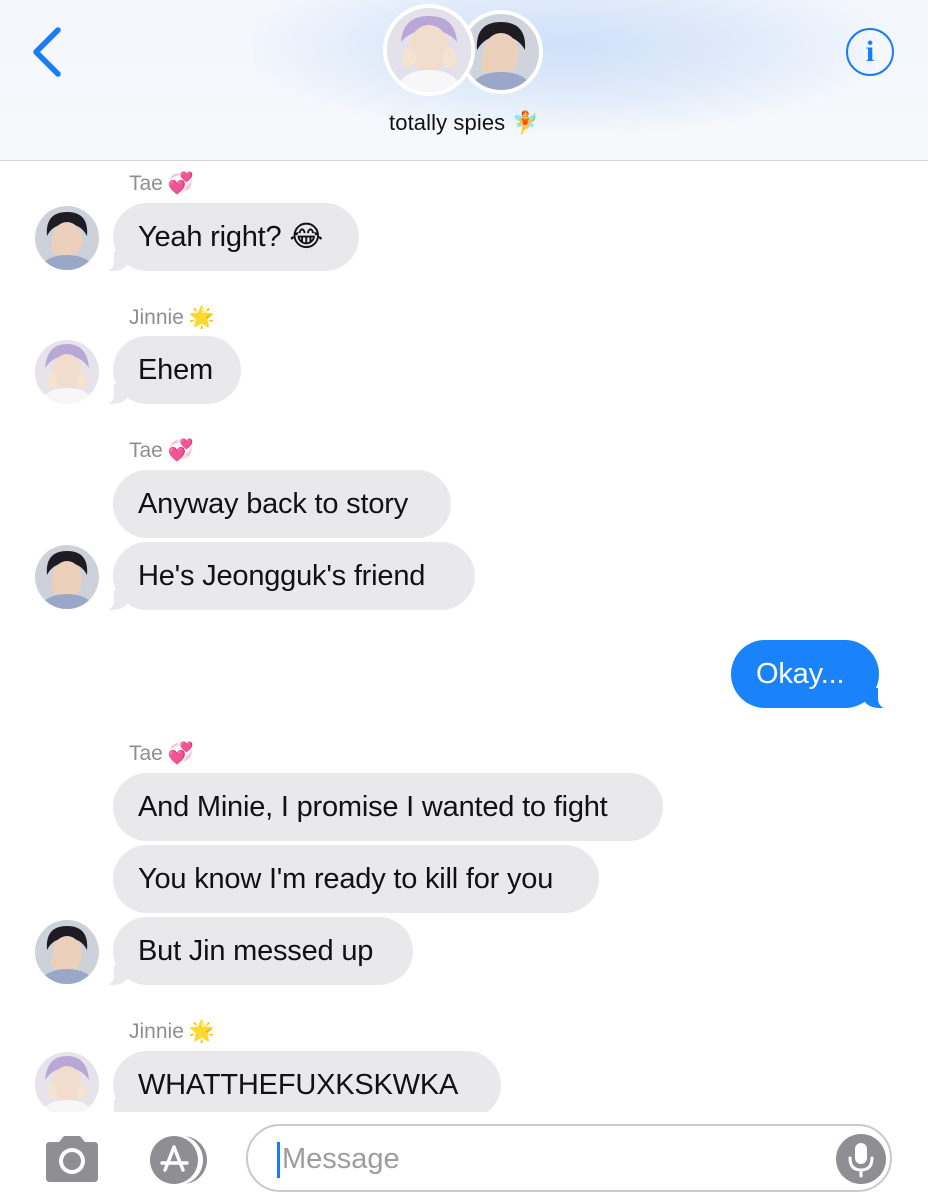  I want to click on message-bubble: Yeah right? 😂, so click(230, 237).